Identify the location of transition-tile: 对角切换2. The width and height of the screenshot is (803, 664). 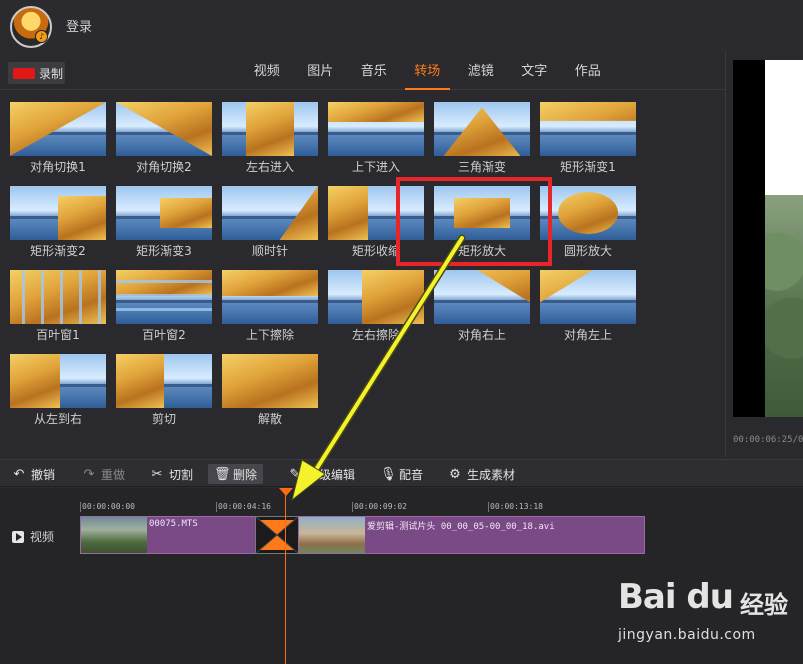
(164, 138).